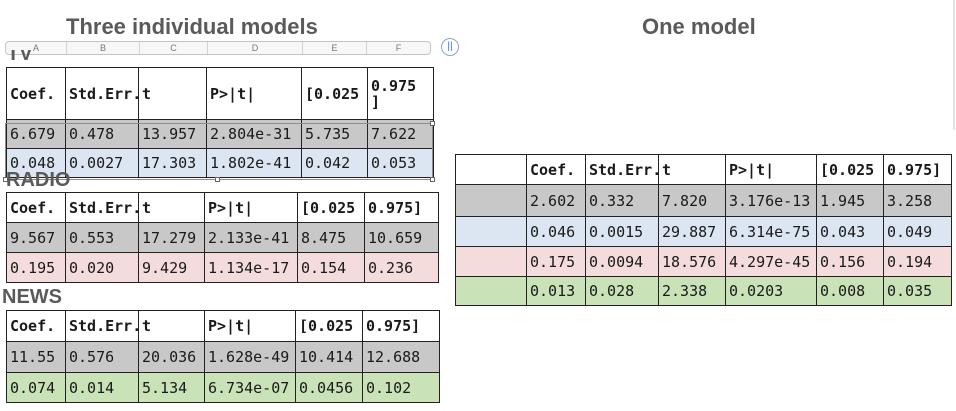  I want to click on table-cell: 18.576, so click(692, 261).